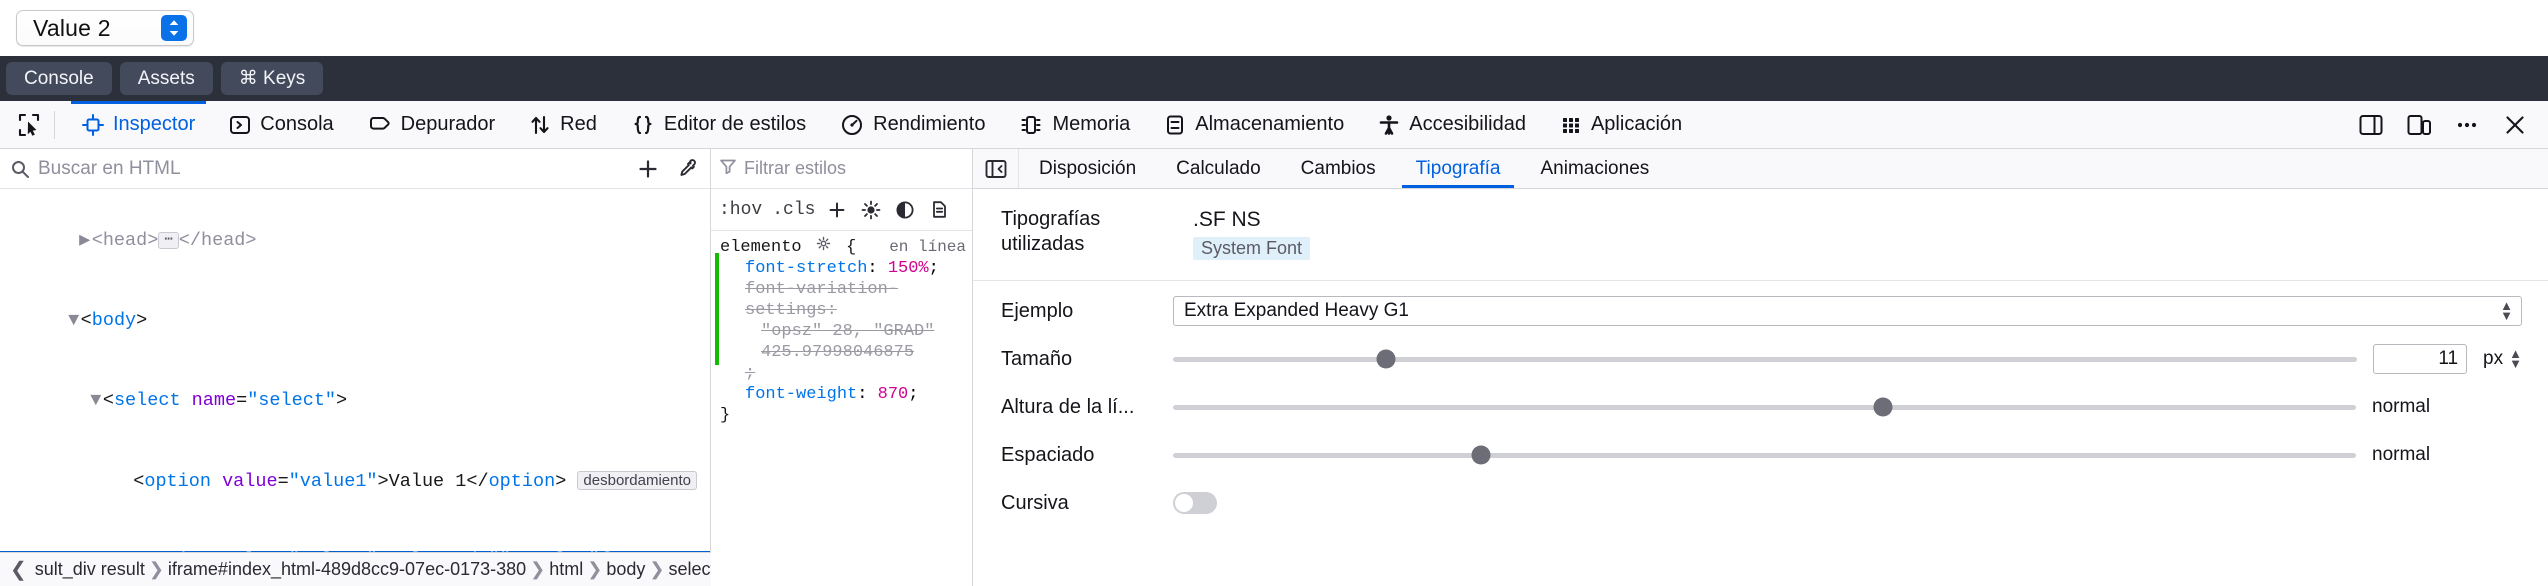 The width and height of the screenshot is (2548, 586). What do you see at coordinates (689, 569) in the screenshot?
I see `breadcrumb-item-4: select` at bounding box center [689, 569].